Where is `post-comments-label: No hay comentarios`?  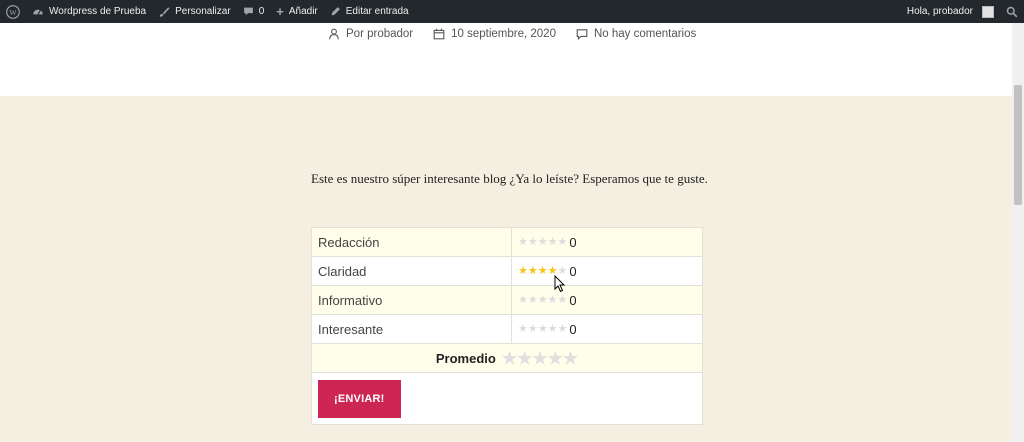
post-comments-label: No hay comentarios is located at coordinates (645, 34).